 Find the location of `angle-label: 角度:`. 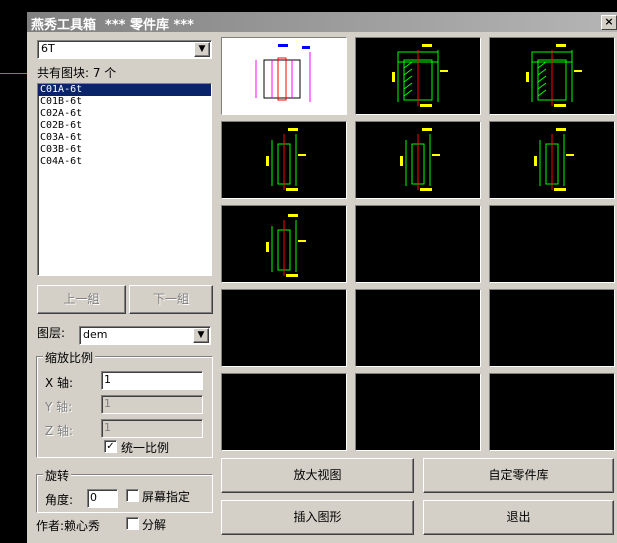

angle-label: 角度: is located at coordinates (59, 500).